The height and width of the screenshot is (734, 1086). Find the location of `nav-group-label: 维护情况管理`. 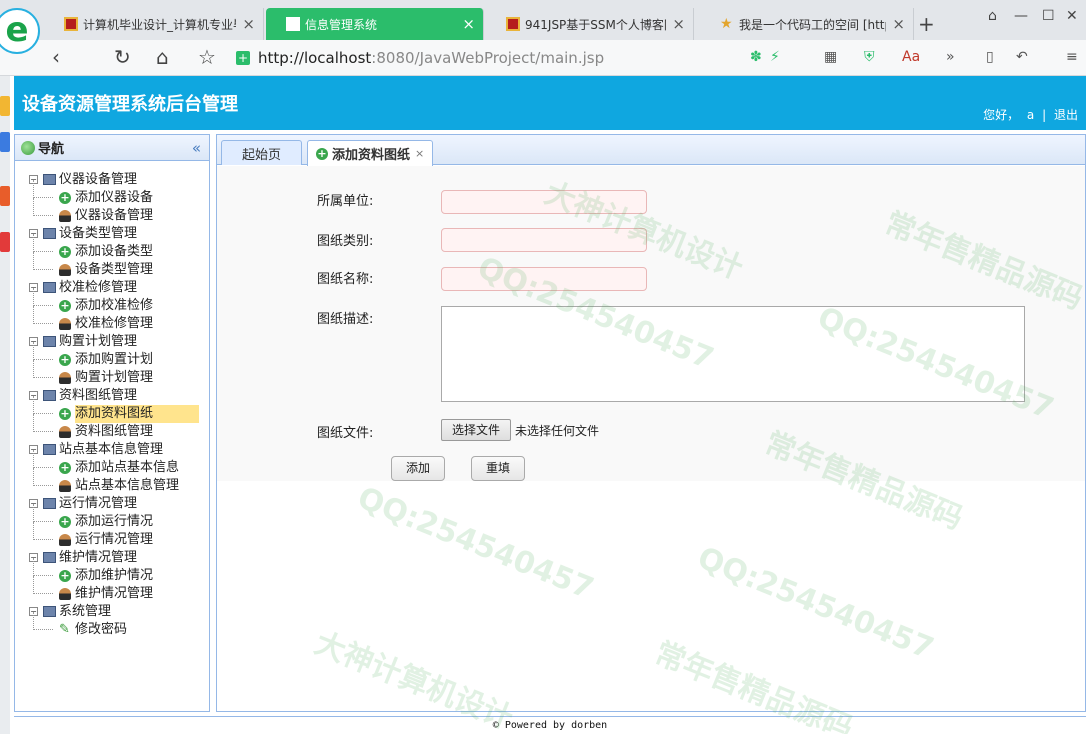

nav-group-label: 维护情况管理 is located at coordinates (98, 557).